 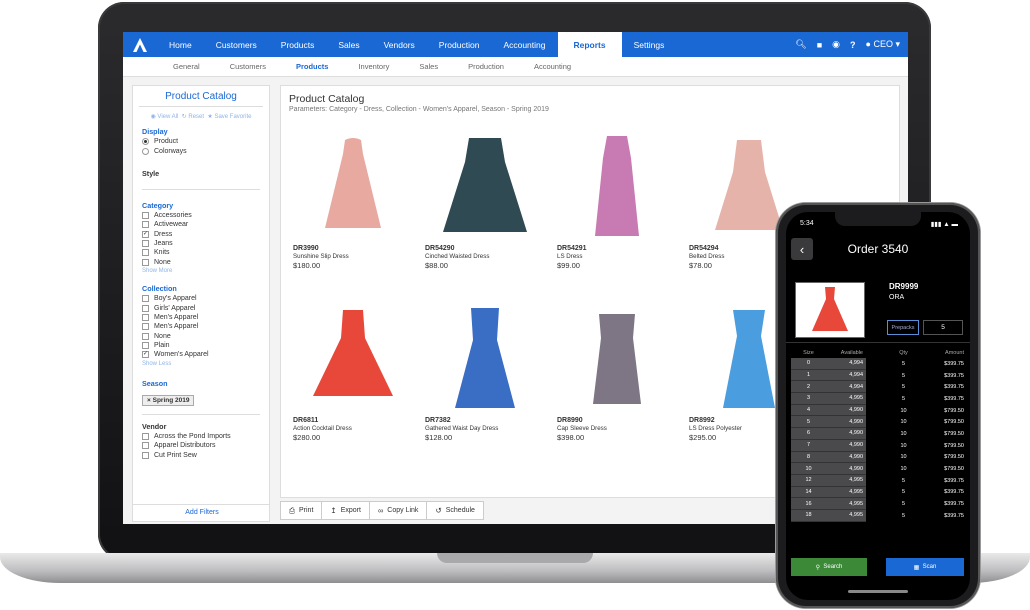 What do you see at coordinates (828, 480) in the screenshot?
I see `table-row: 12 4,995` at bounding box center [828, 480].